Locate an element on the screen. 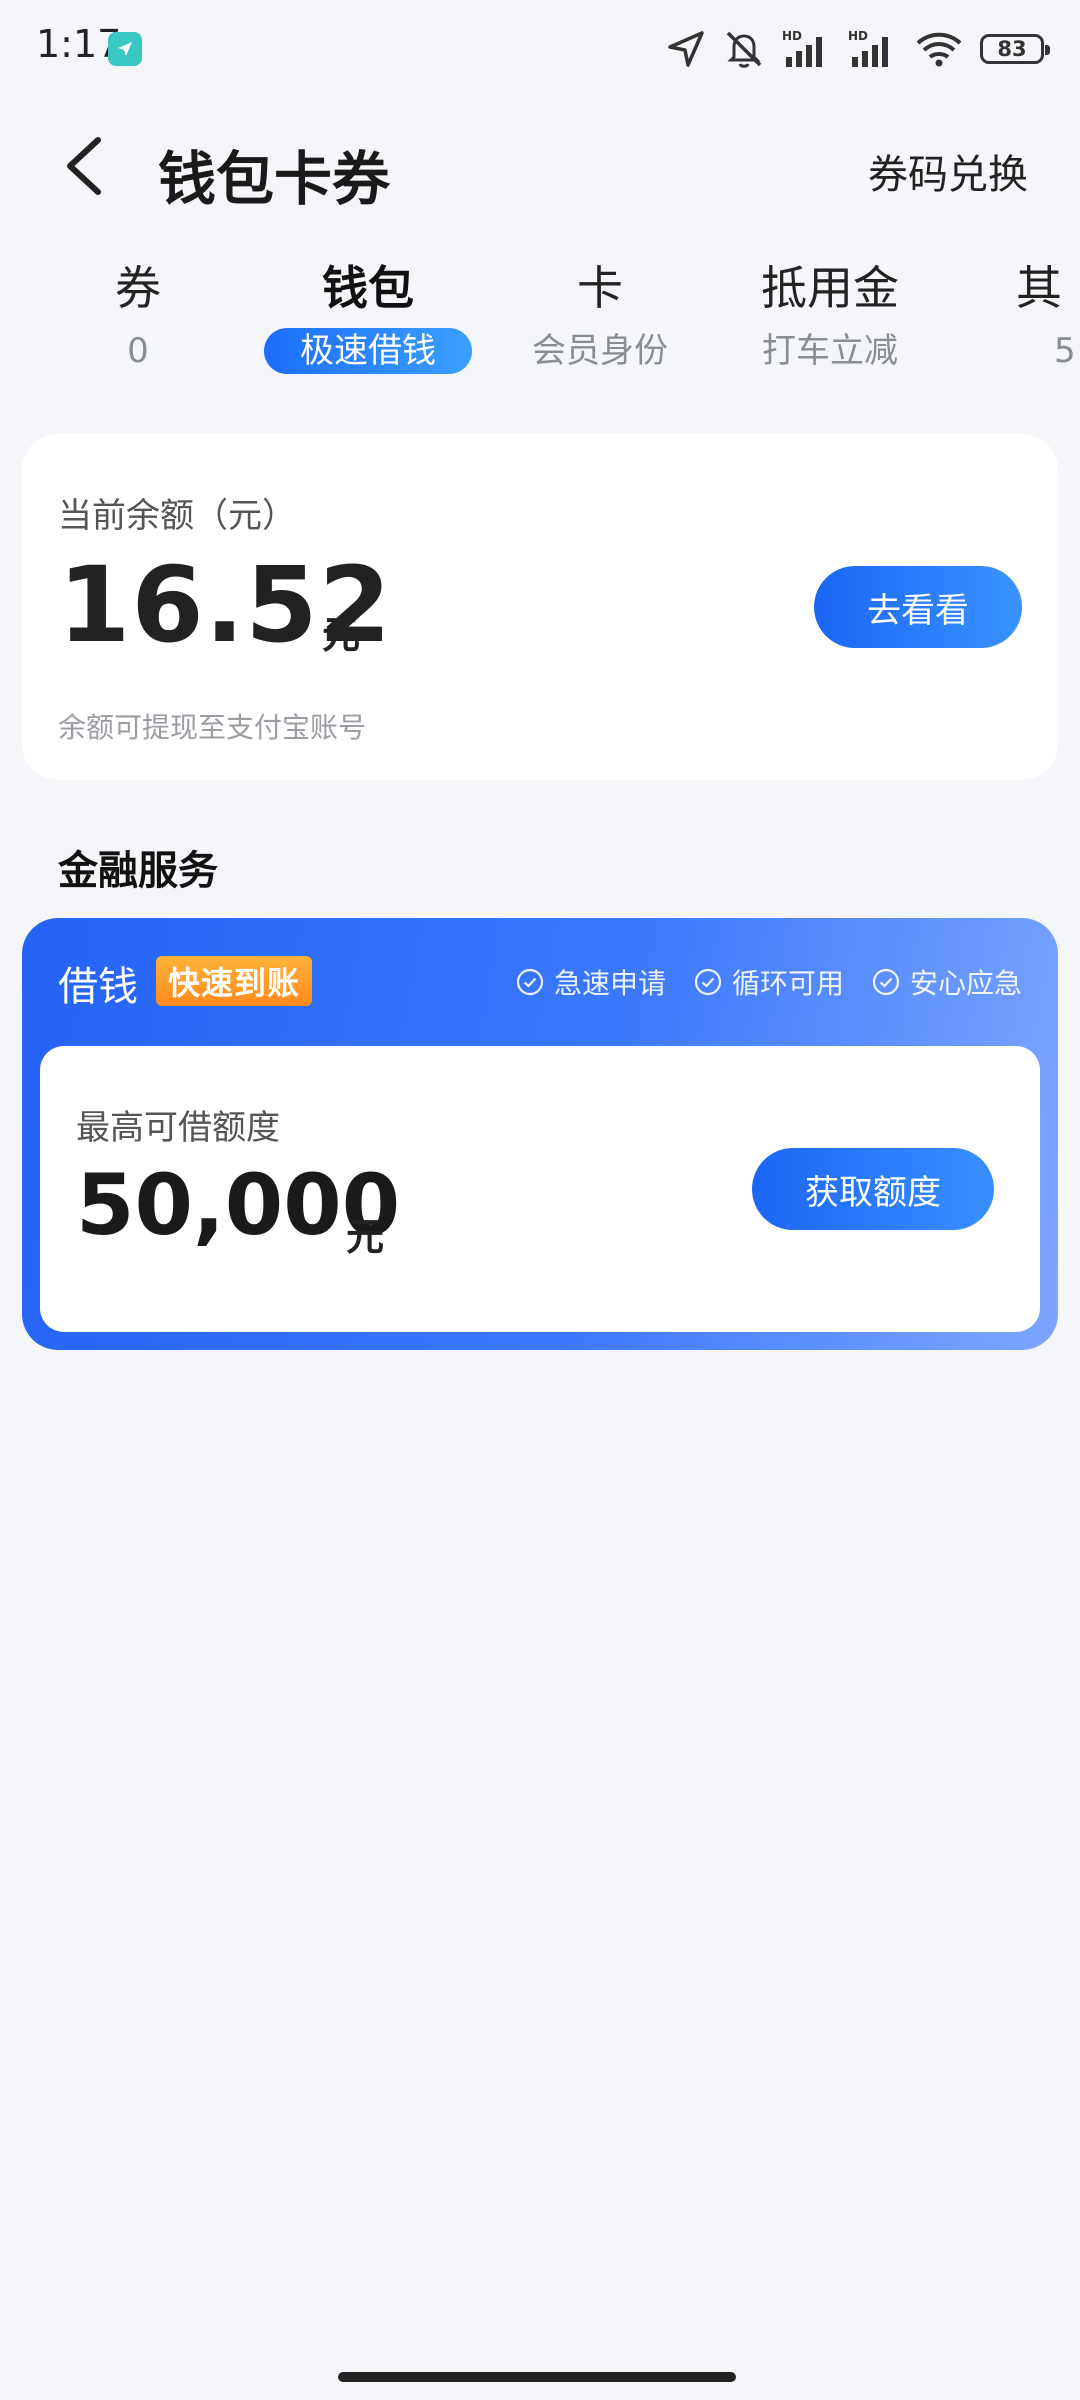  wifi-icon is located at coordinates (939, 49).